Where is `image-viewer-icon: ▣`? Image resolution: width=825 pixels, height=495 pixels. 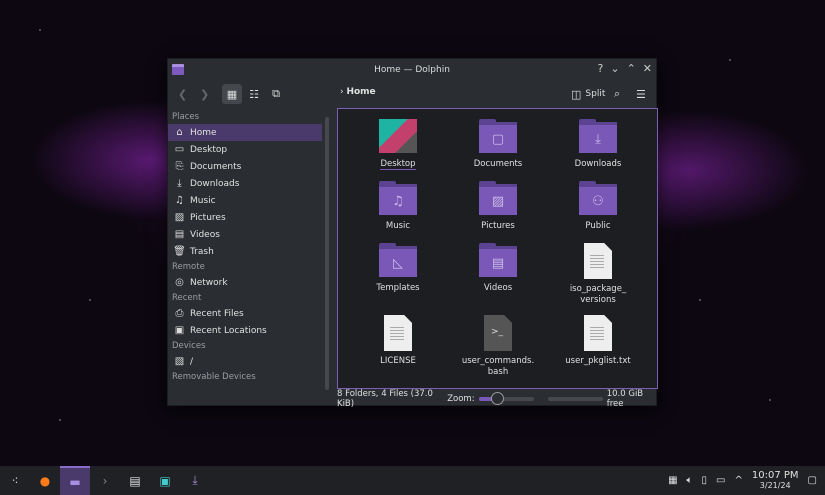
image-viewer-icon: ▣ is located at coordinates (165, 480).